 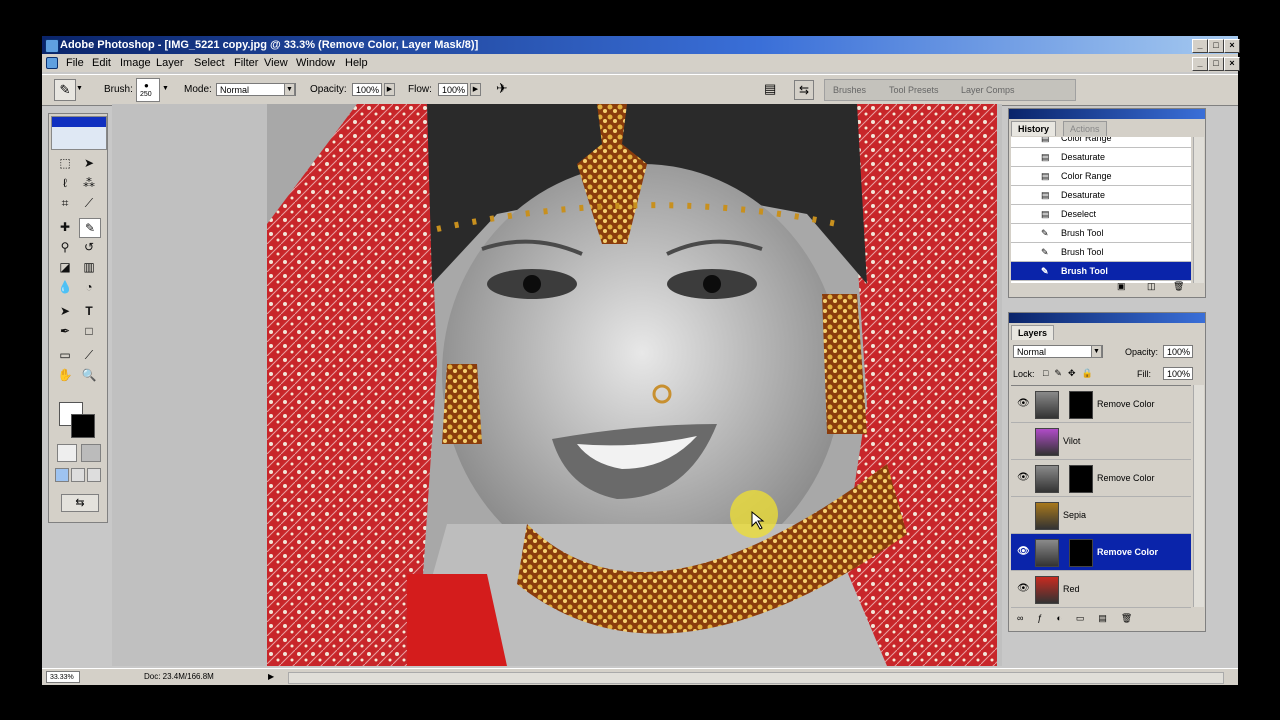 I want to click on type-icon: T, so click(x=89, y=311).